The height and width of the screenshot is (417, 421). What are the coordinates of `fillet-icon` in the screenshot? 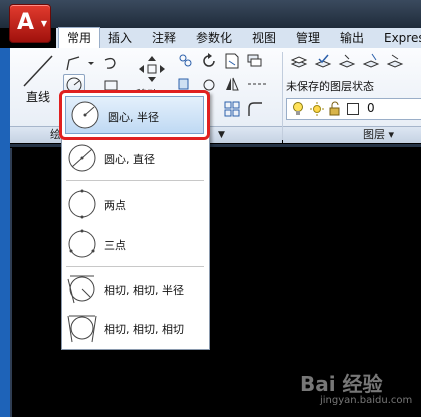 It's located at (255, 109).